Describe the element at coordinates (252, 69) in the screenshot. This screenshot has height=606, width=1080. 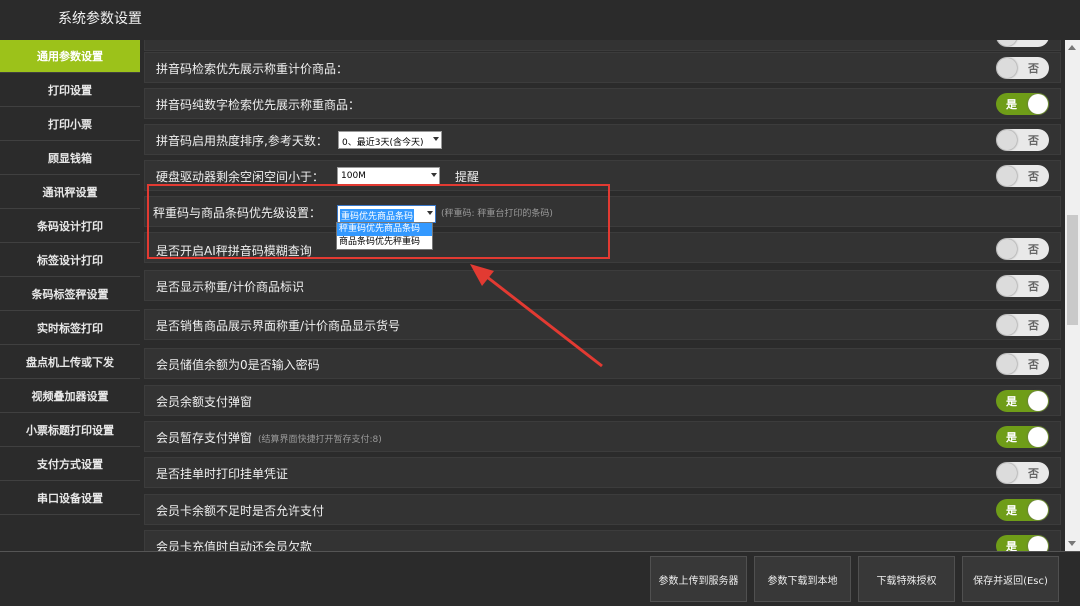
I see `setting-label: 拼音码检索优先展示称重计价商品：` at that location.